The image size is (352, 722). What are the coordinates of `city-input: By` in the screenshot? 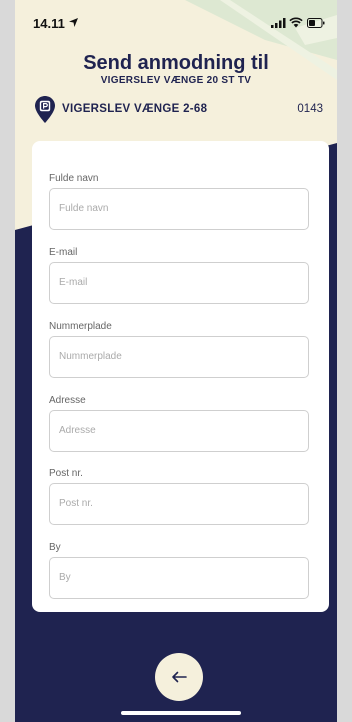 It's located at (179, 578).